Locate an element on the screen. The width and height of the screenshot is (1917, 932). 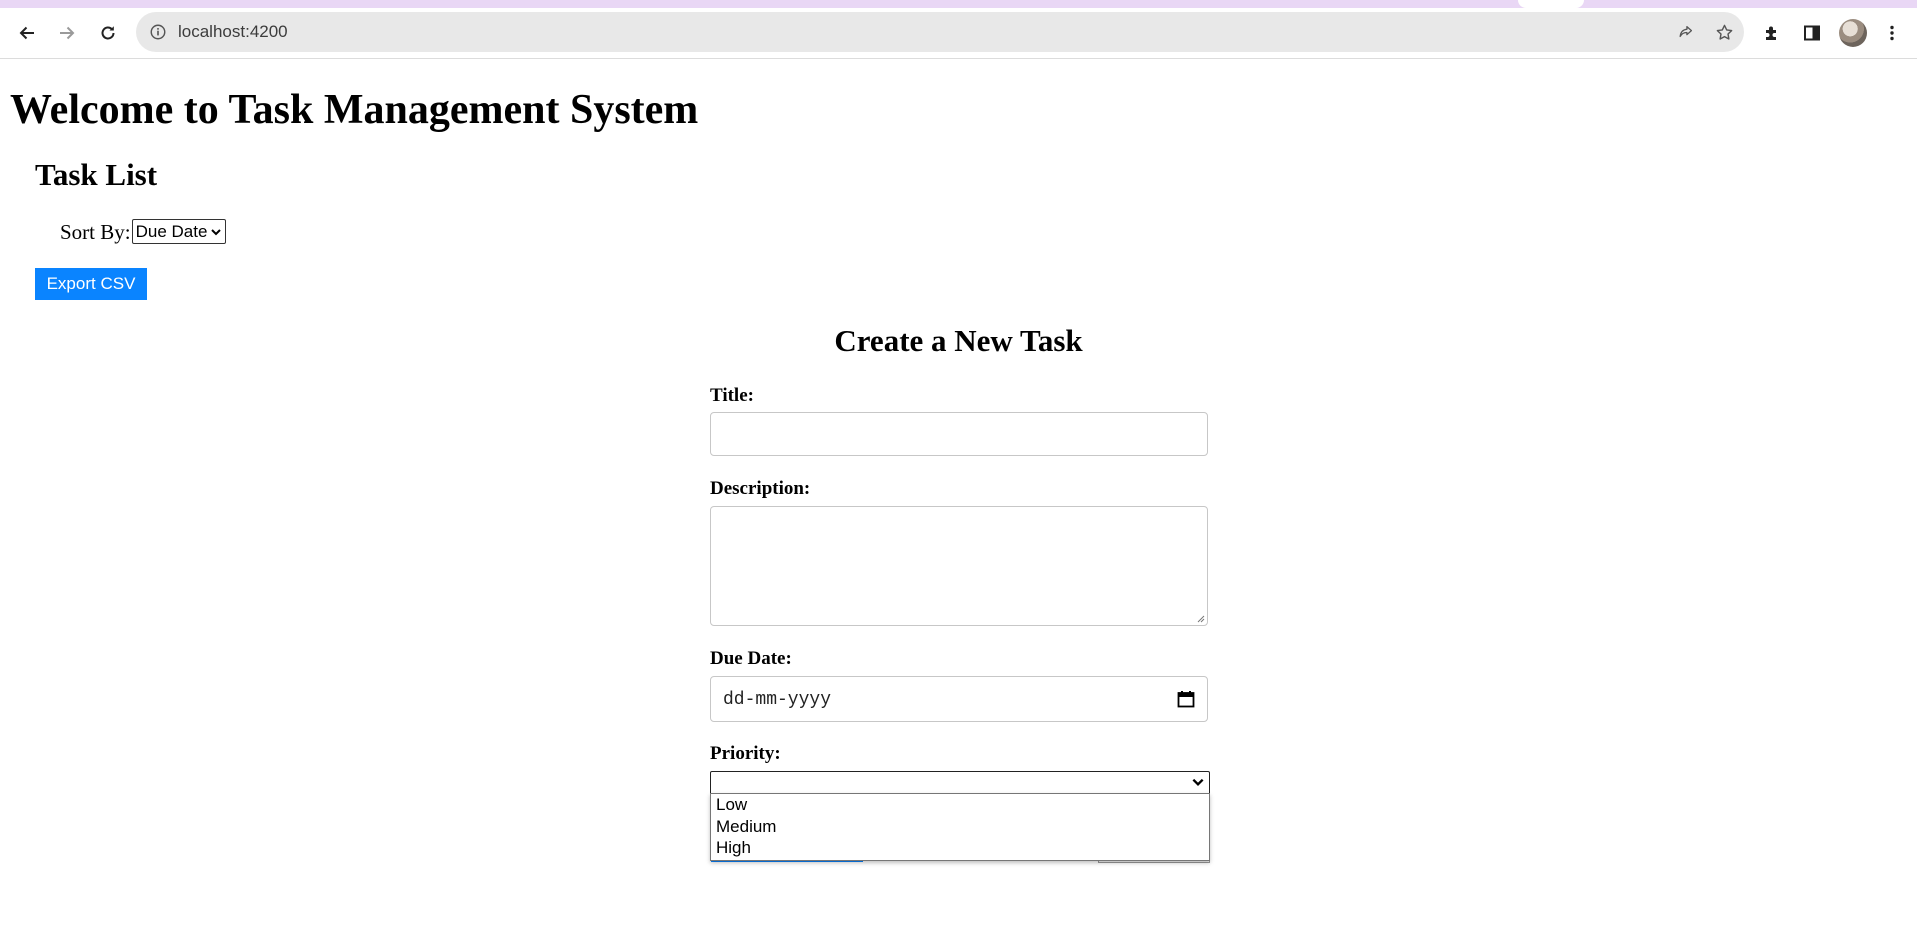
title-label: Title: is located at coordinates (732, 395).